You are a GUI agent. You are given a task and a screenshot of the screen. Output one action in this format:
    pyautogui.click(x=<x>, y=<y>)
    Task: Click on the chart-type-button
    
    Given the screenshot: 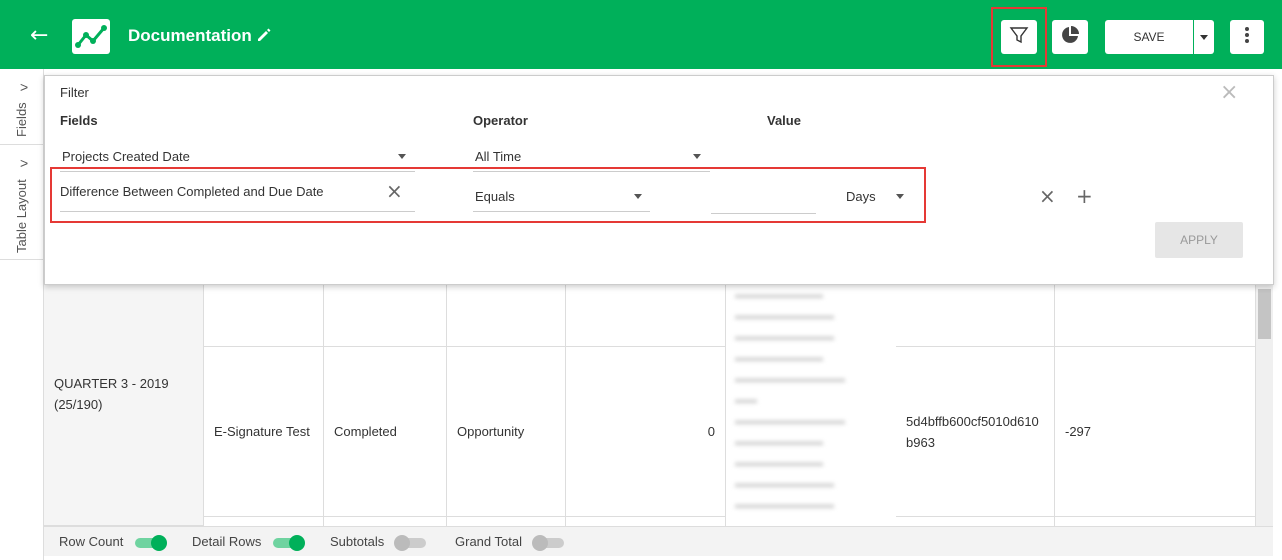 What is the action you would take?
    pyautogui.click(x=1070, y=37)
    